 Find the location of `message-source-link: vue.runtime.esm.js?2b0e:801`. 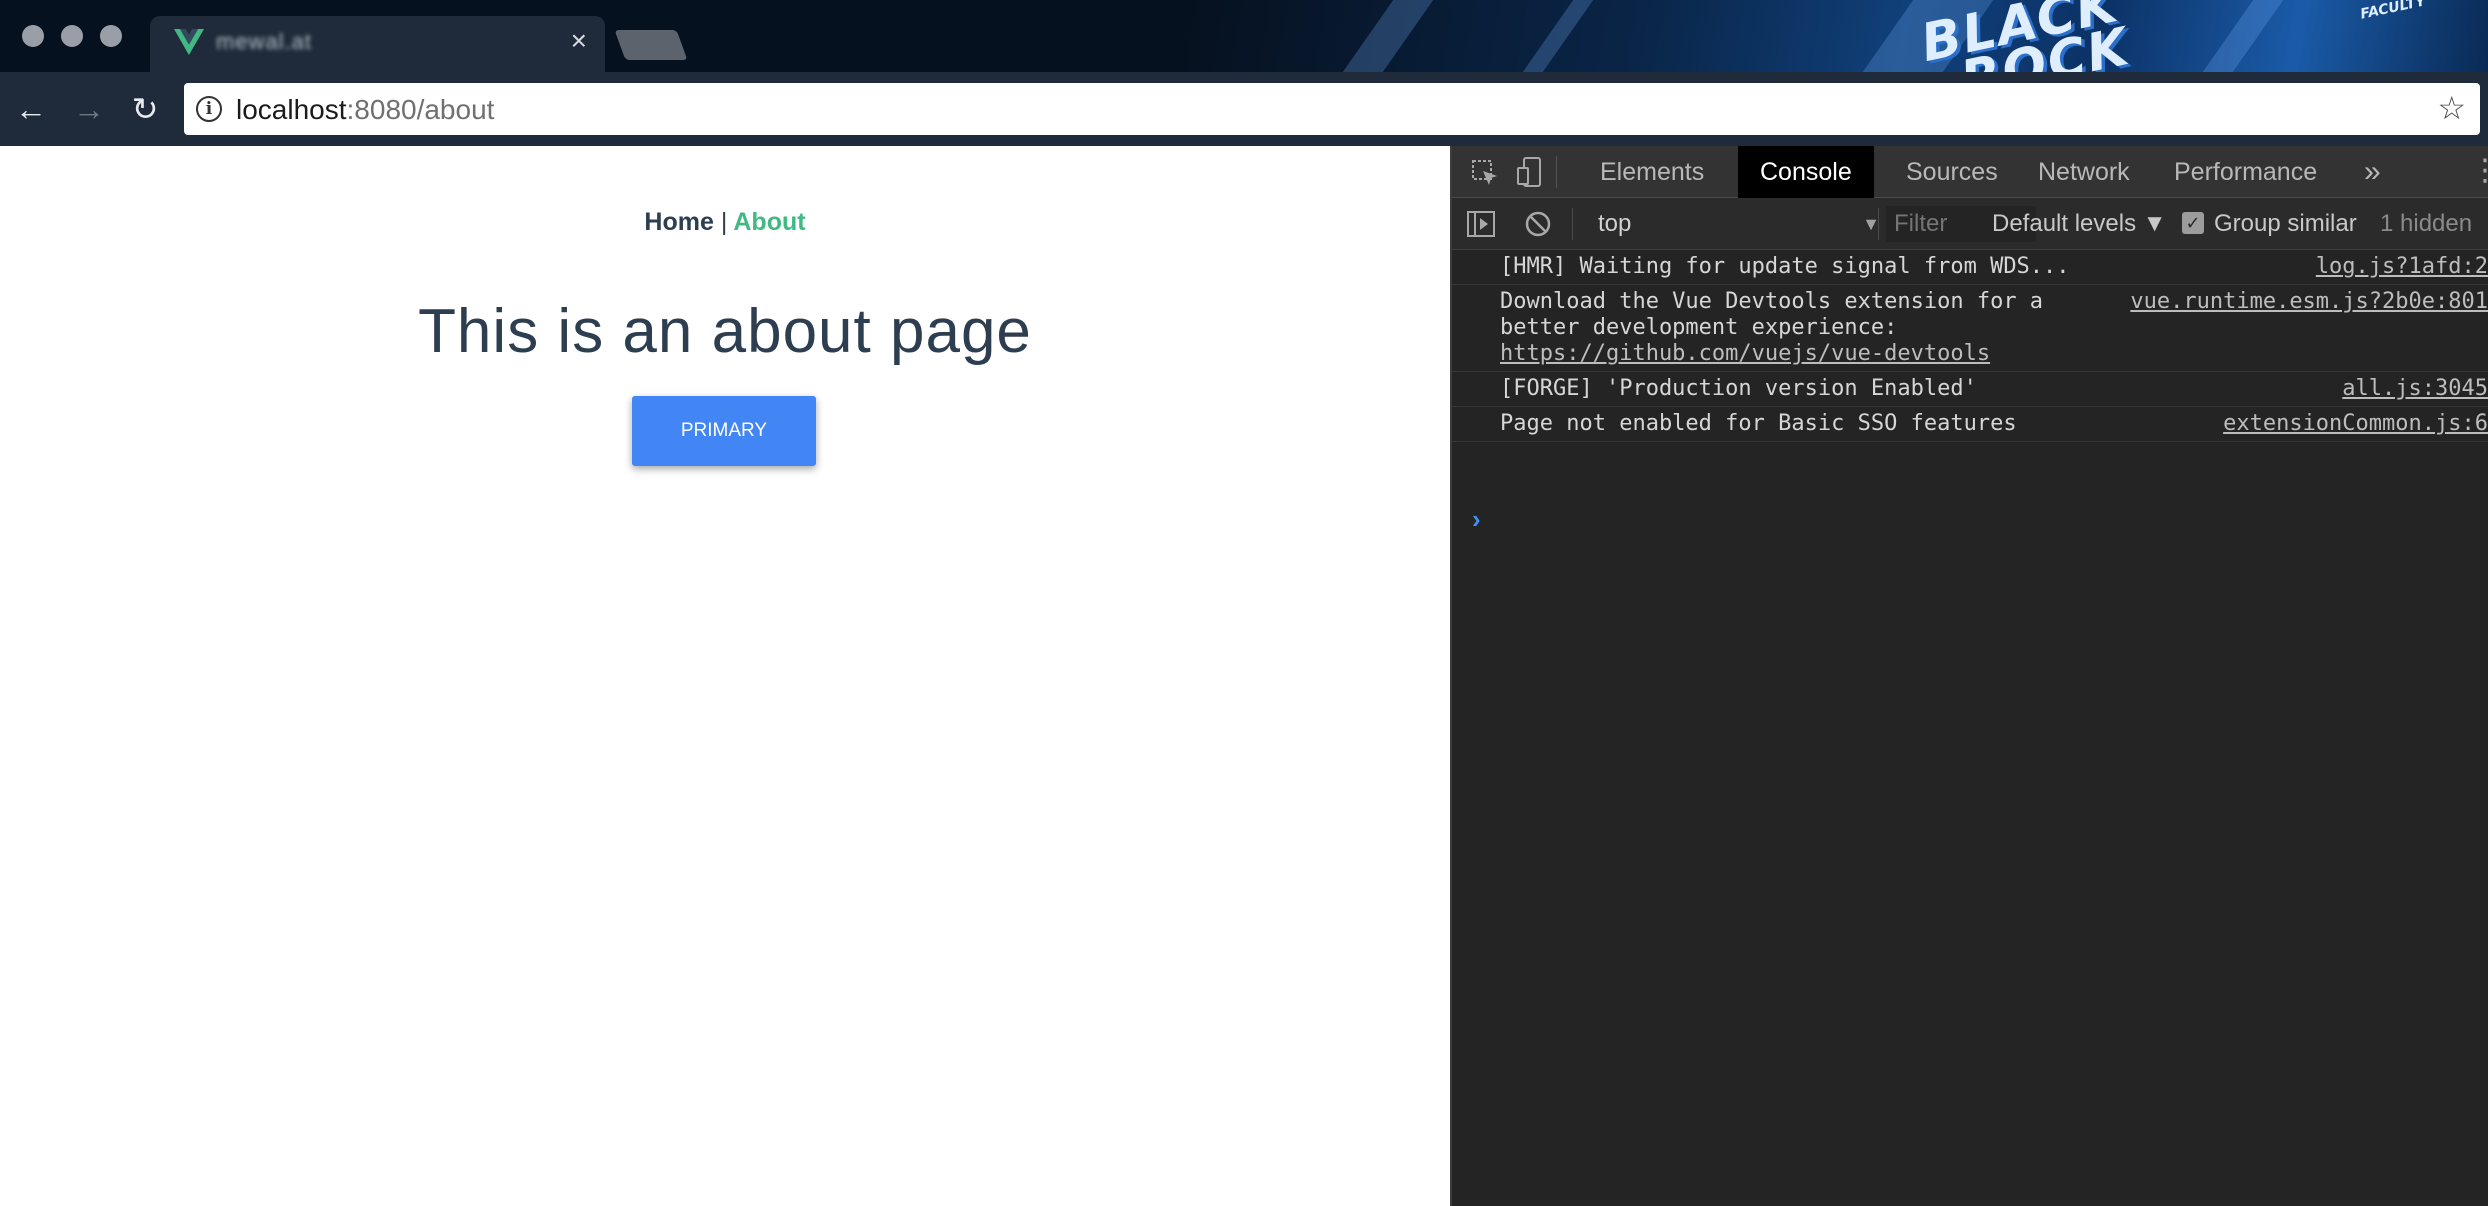

message-source-link: vue.runtime.esm.js?2b0e:801 is located at coordinates (2309, 302).